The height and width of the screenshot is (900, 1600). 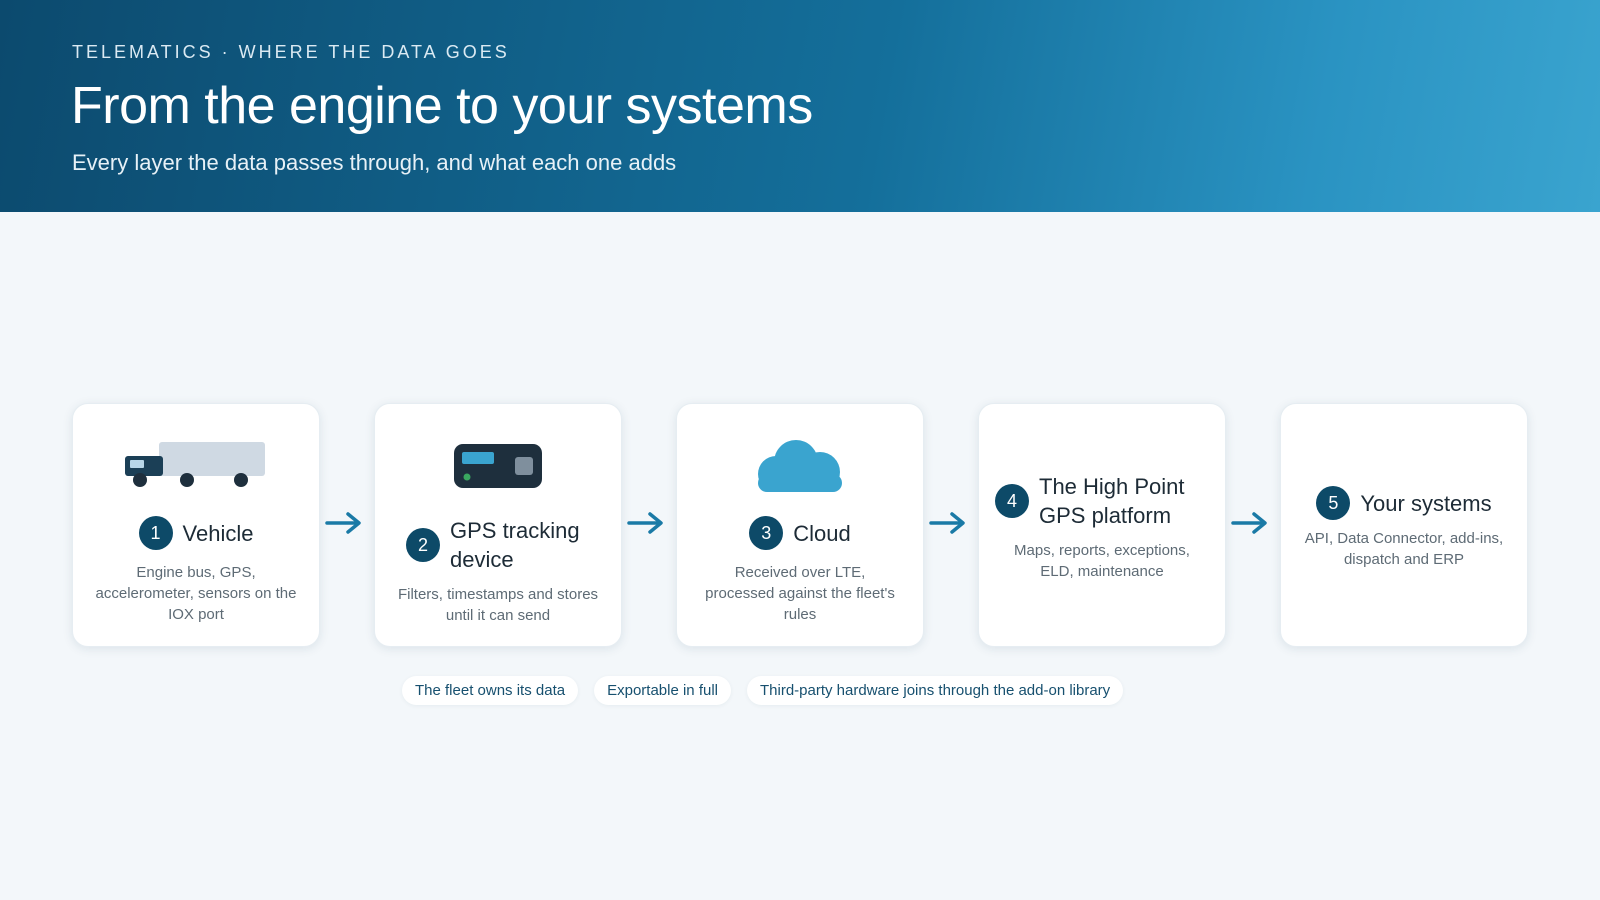 I want to click on step-title: The High Point GPS platform, so click(x=1112, y=501).